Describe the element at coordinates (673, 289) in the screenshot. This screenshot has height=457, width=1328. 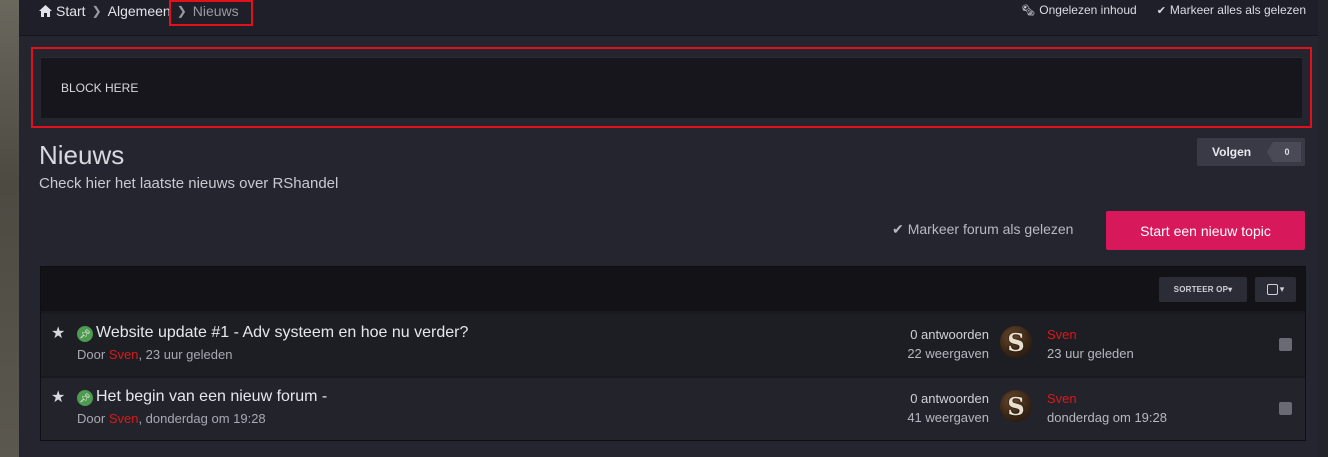
I see `topic-list-header: SORTEER OP ▾ ▾` at that location.